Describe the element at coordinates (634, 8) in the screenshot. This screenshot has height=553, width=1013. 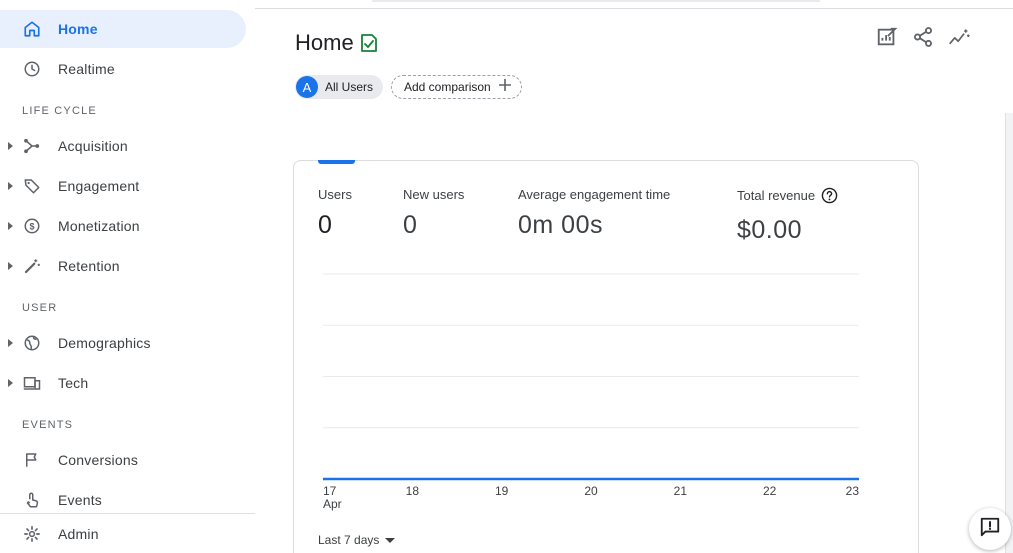
I see `header-divider` at that location.